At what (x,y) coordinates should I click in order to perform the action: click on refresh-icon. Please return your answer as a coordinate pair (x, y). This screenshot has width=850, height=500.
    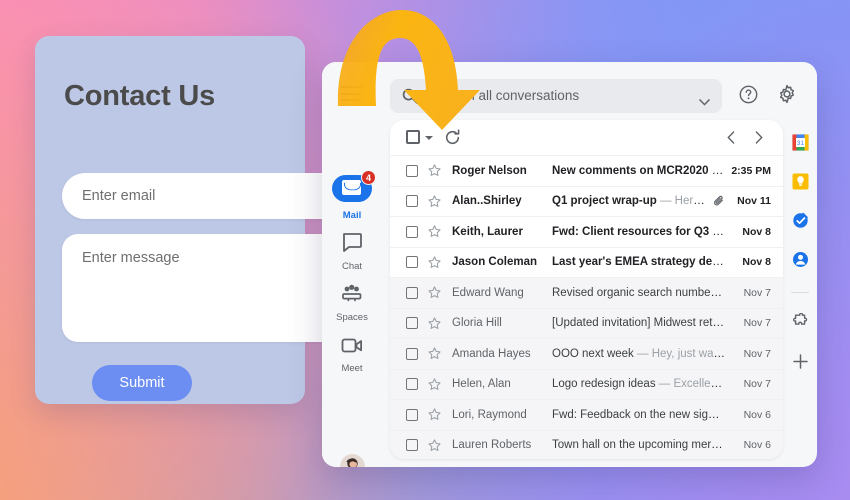
    Looking at the image, I should click on (452, 140).